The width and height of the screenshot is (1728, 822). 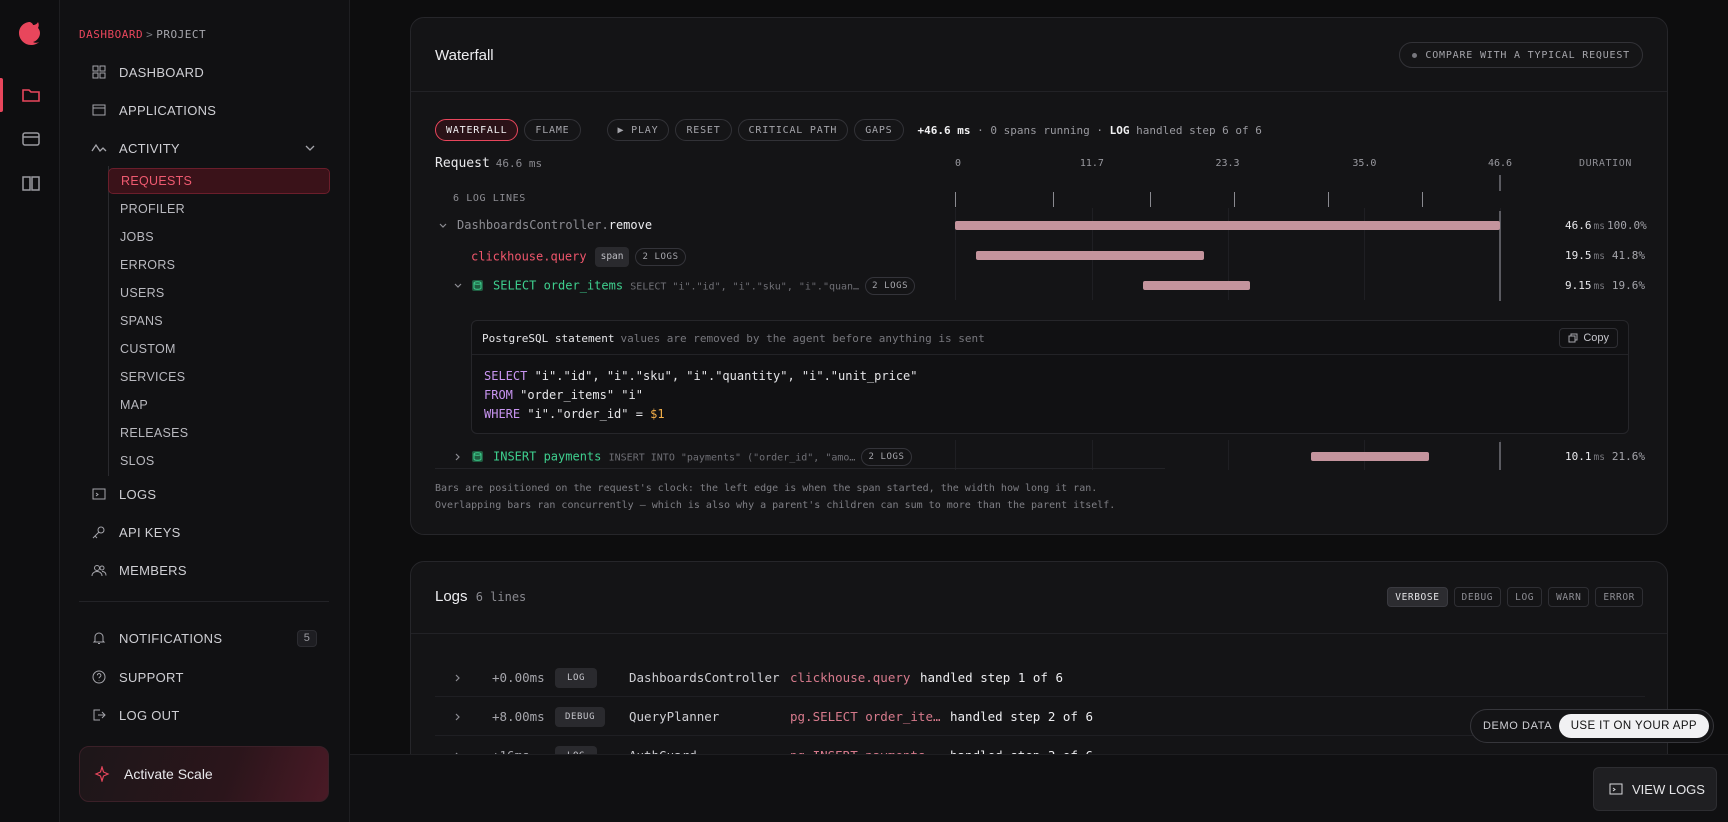 I want to click on level-debug-button: DEBUG, so click(x=1477, y=597).